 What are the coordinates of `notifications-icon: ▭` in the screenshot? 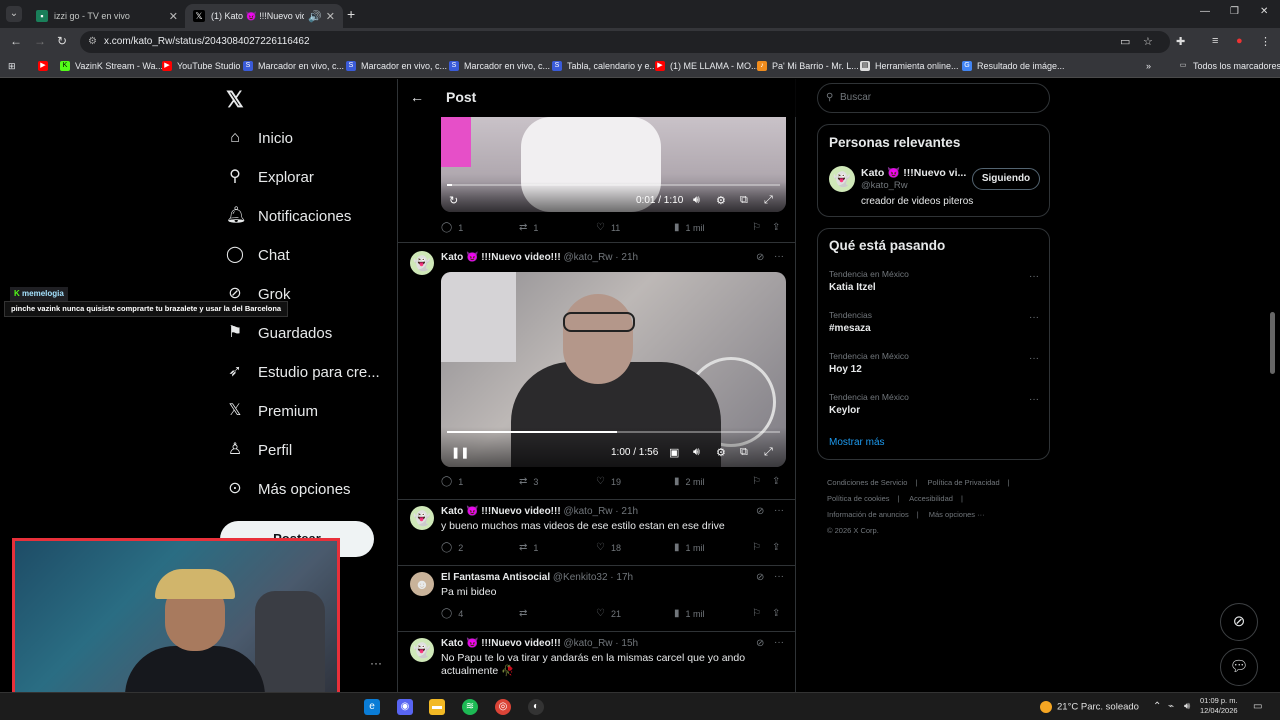 It's located at (1257, 706).